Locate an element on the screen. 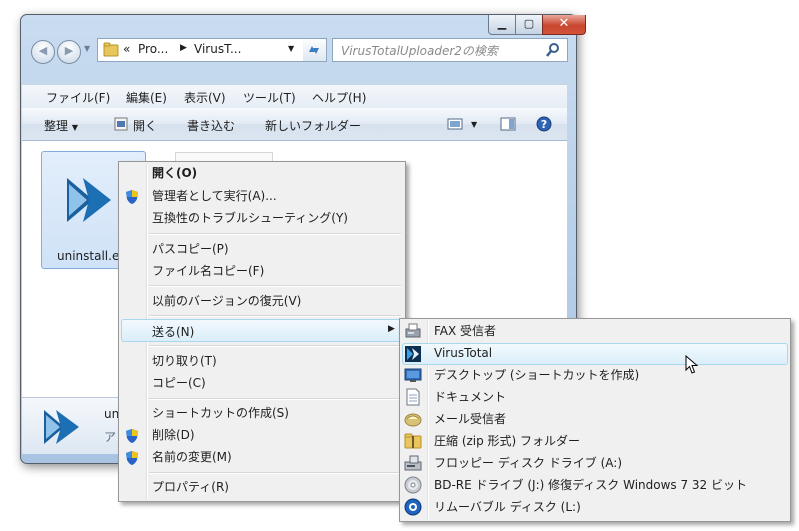 The height and width of the screenshot is (531, 799). send-to-bd-re-drive: BD-RE ドライブ (J:) 修復ディスク Windows 7 32 ビット is located at coordinates (590, 485).